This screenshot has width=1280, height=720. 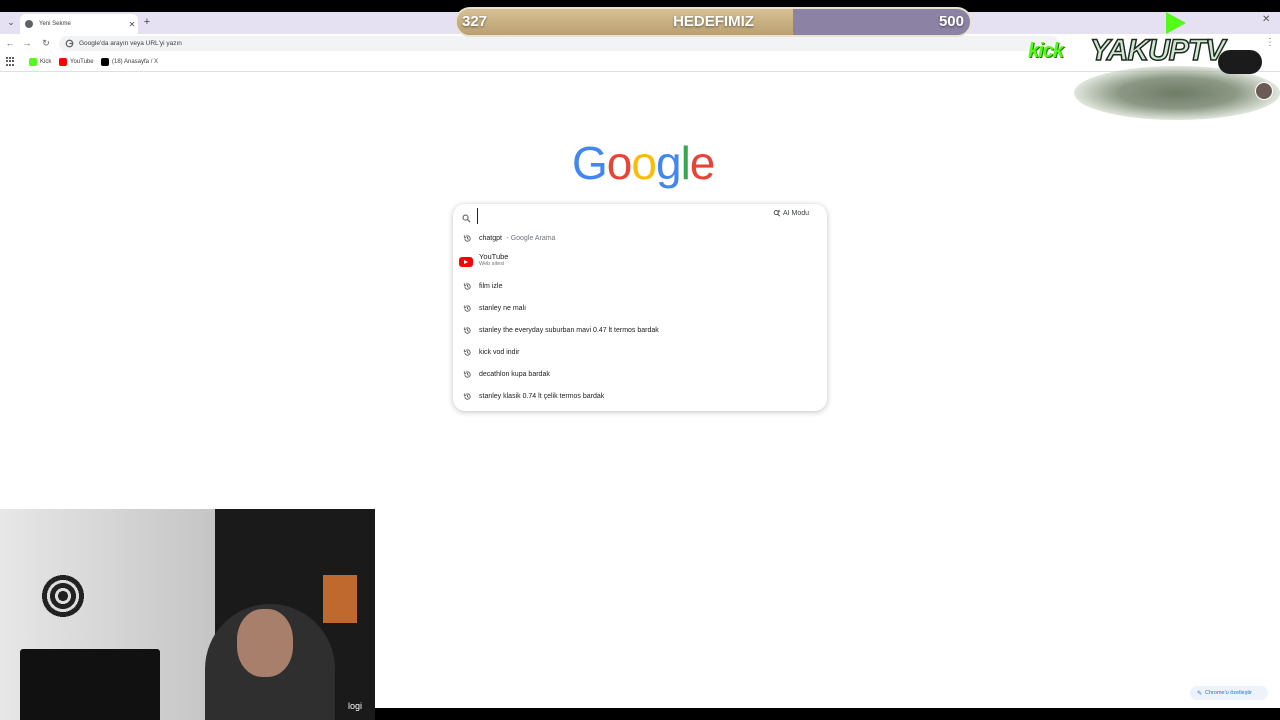 I want to click on suggestion-subtext: - Google Arama, so click(x=531, y=238).